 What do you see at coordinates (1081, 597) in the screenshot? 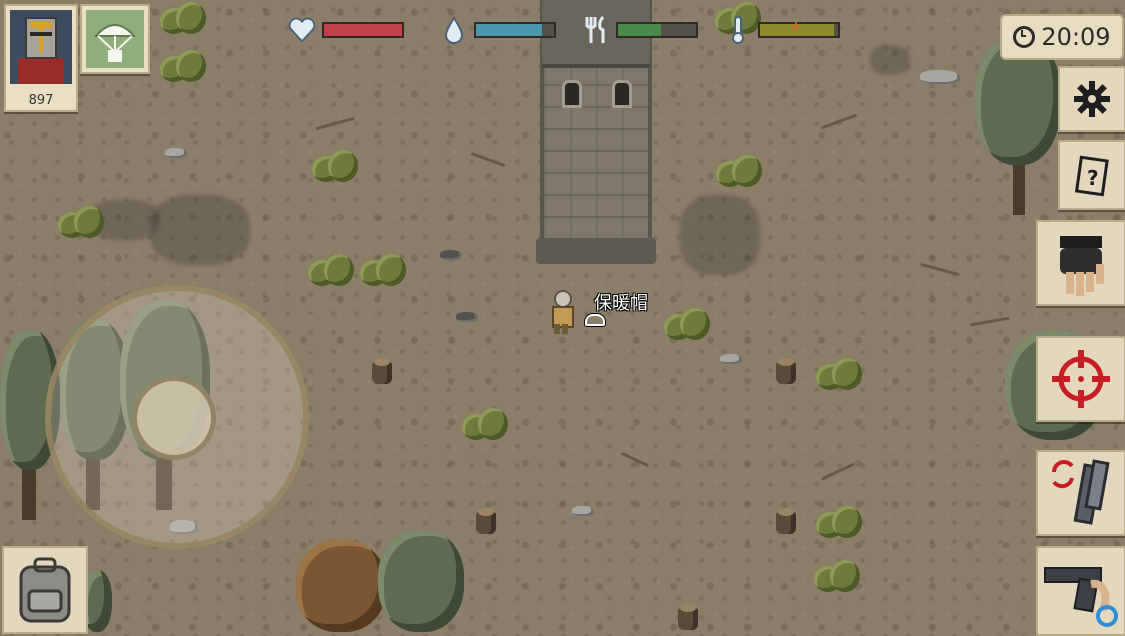
I see `pistol-icon` at bounding box center [1081, 597].